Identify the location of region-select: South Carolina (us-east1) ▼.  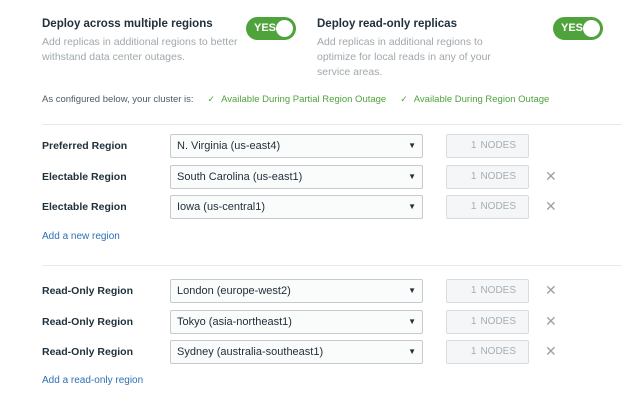
(296, 177).